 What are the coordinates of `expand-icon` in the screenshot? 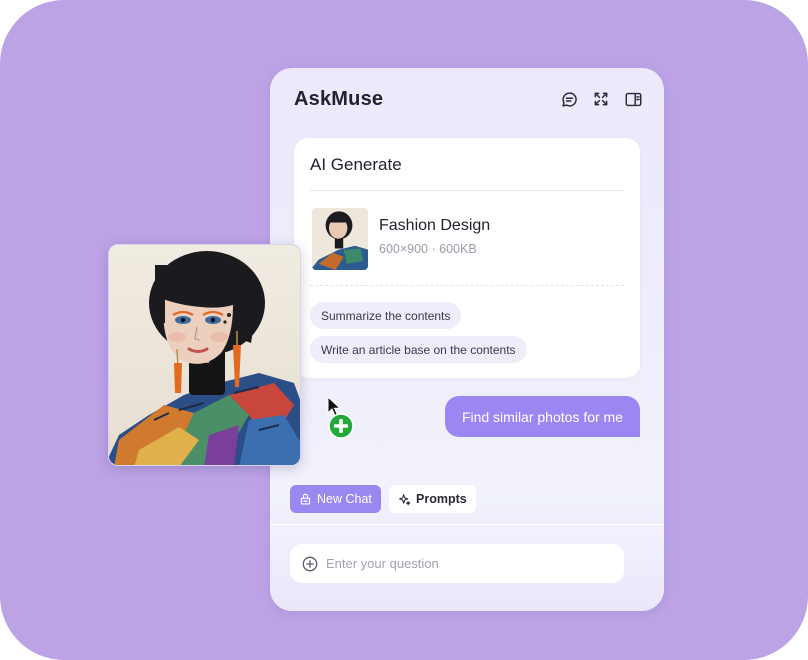 It's located at (601, 99).